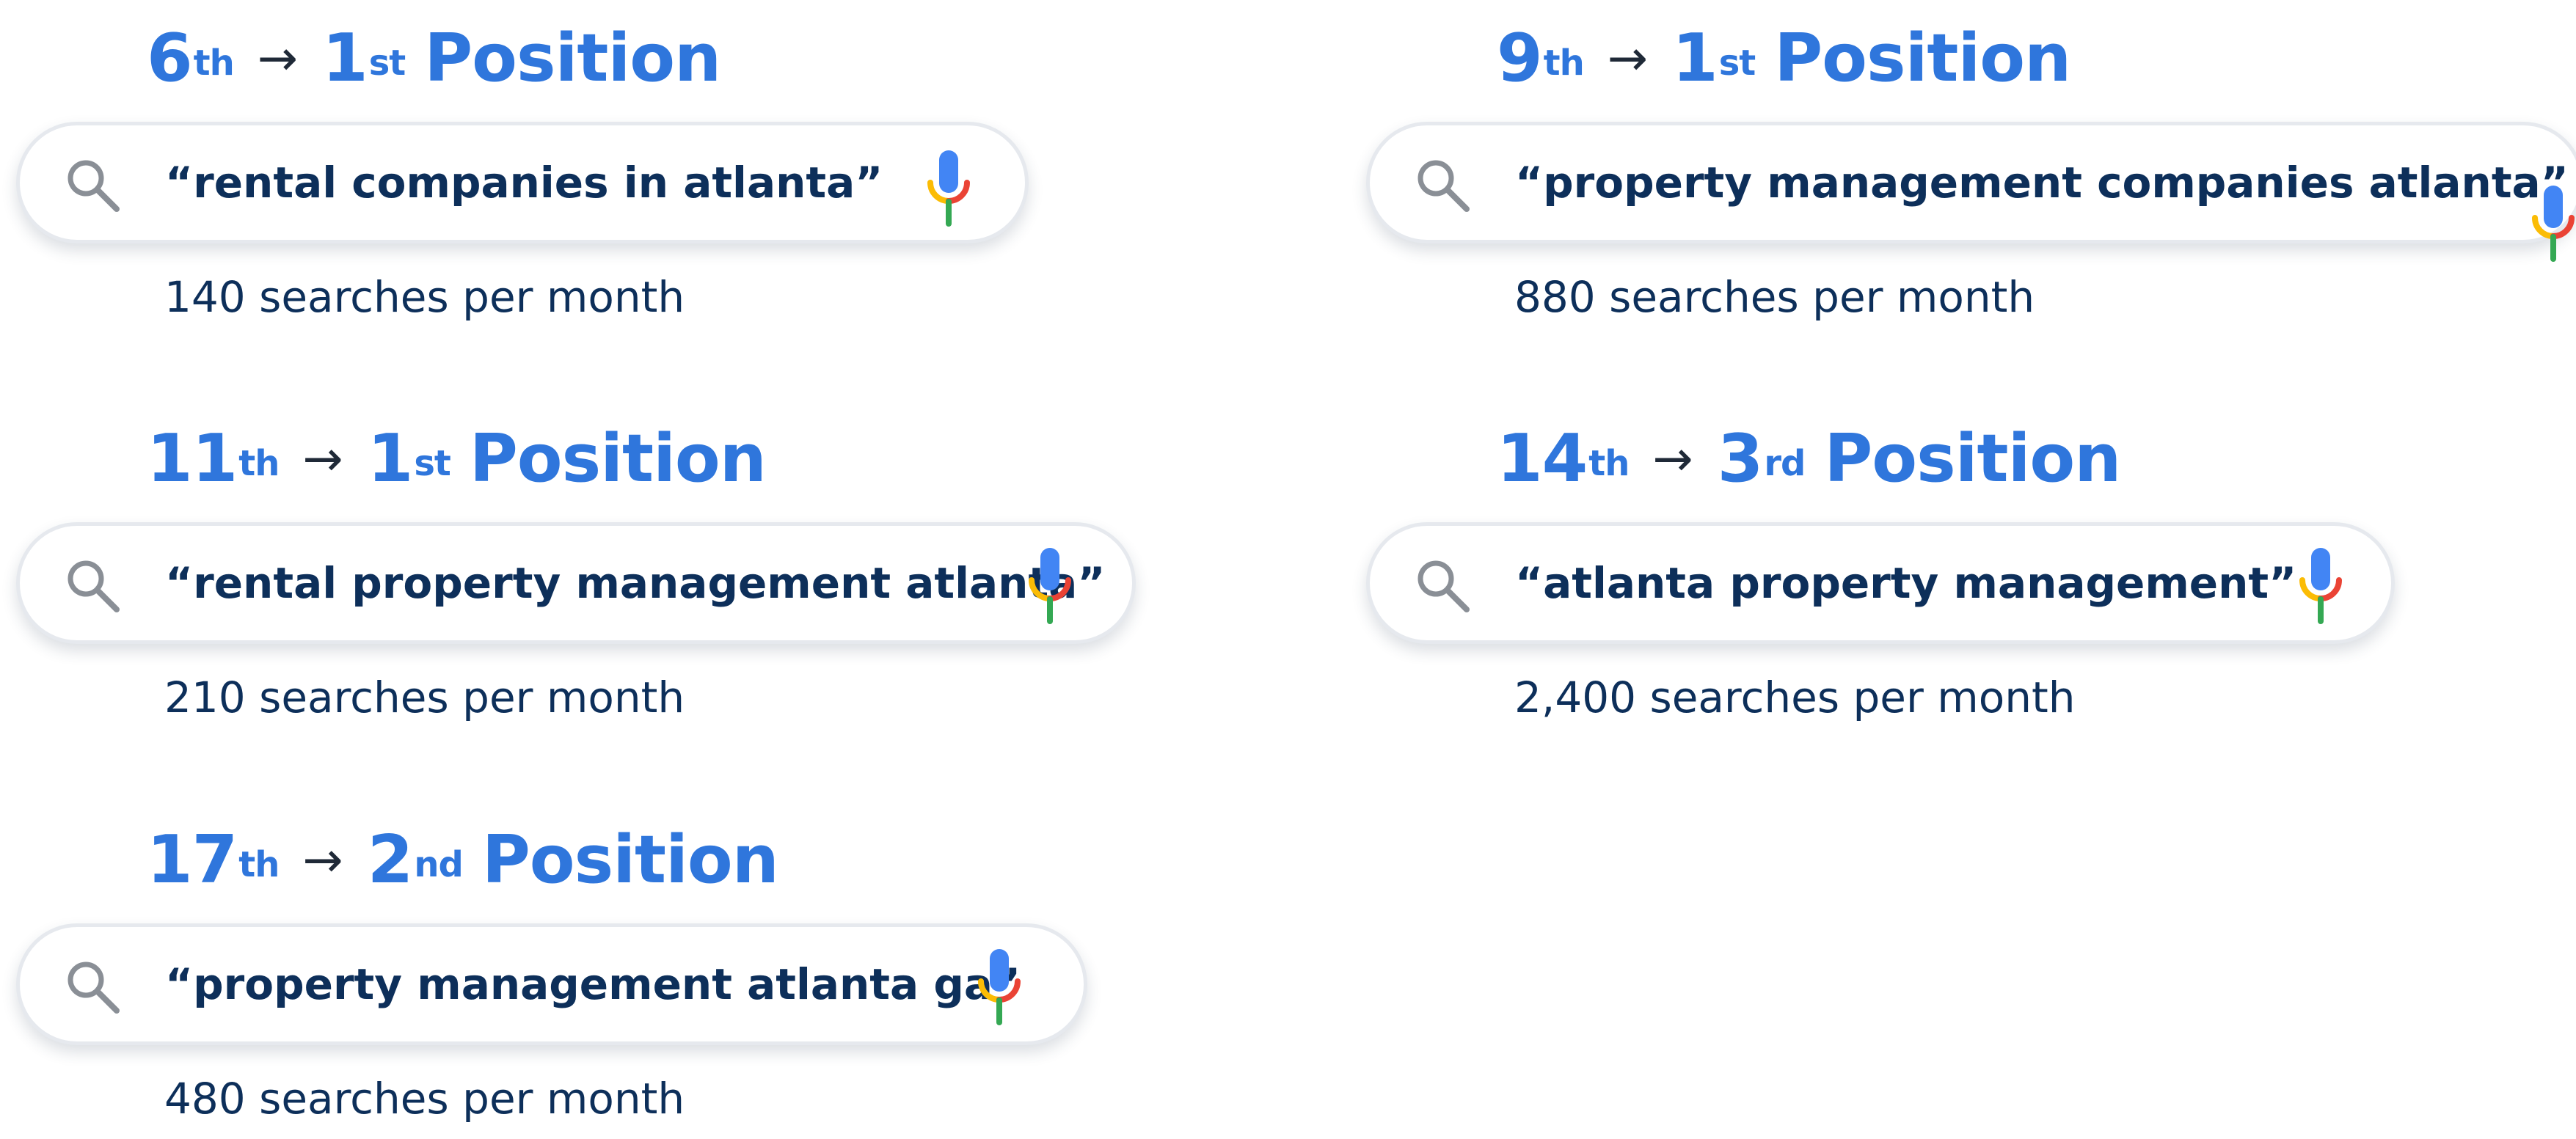  What do you see at coordinates (1785, 463) in the screenshot?
I see `to-rank-suffix: rd` at bounding box center [1785, 463].